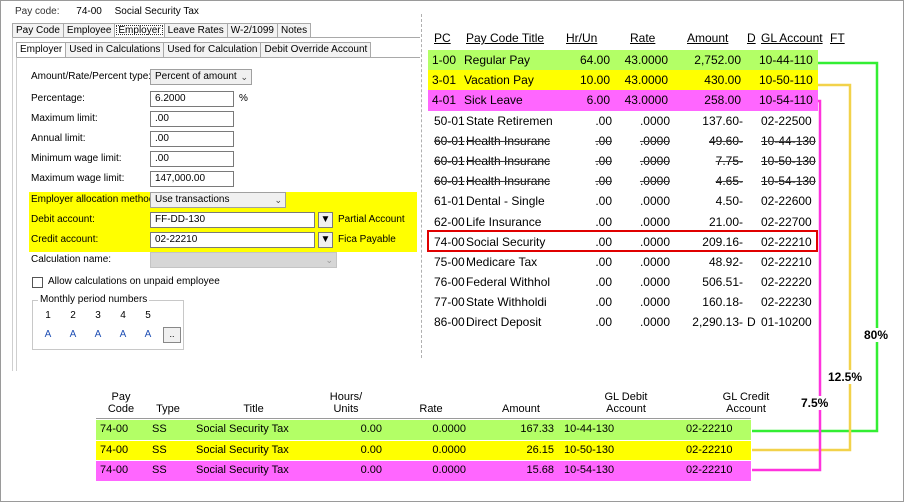 The height and width of the screenshot is (502, 904). Describe the element at coordinates (722, 80) in the screenshot. I see `cell-amount: 430.00` at that location.